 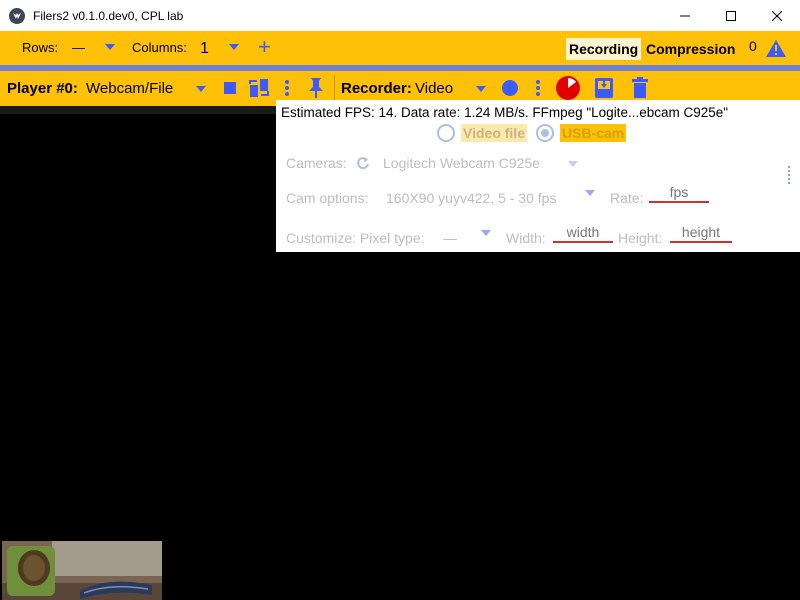 I want to click on panel-drag-handle, so click(x=791, y=175).